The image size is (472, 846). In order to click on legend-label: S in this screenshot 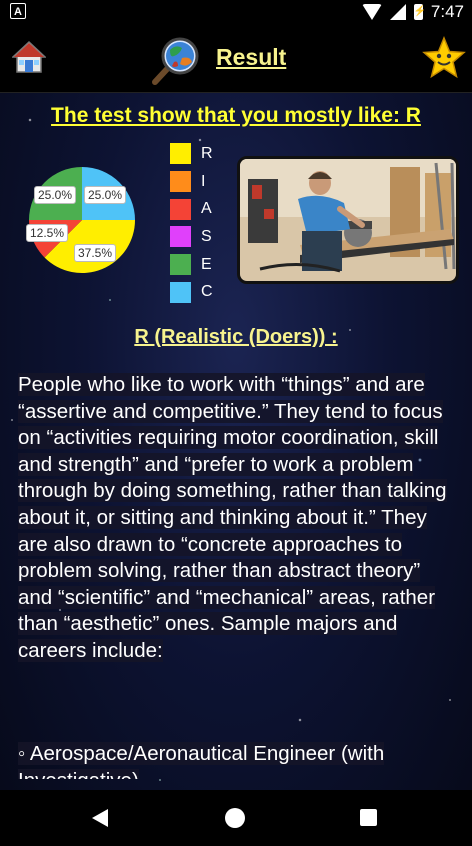, I will do `click(206, 236)`.